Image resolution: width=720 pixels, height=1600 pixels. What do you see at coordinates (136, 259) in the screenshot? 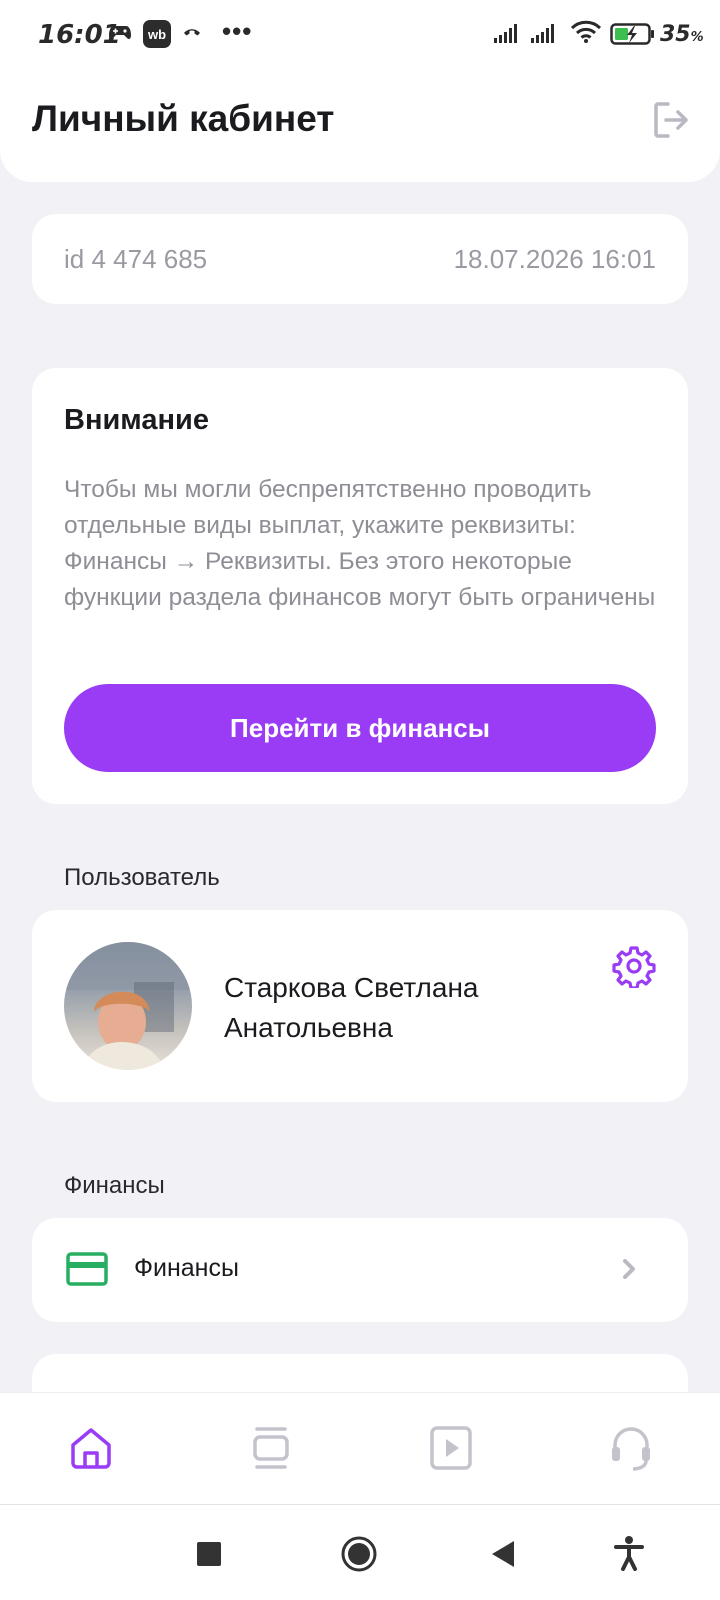
I see `account-id: id 4 474 685` at bounding box center [136, 259].